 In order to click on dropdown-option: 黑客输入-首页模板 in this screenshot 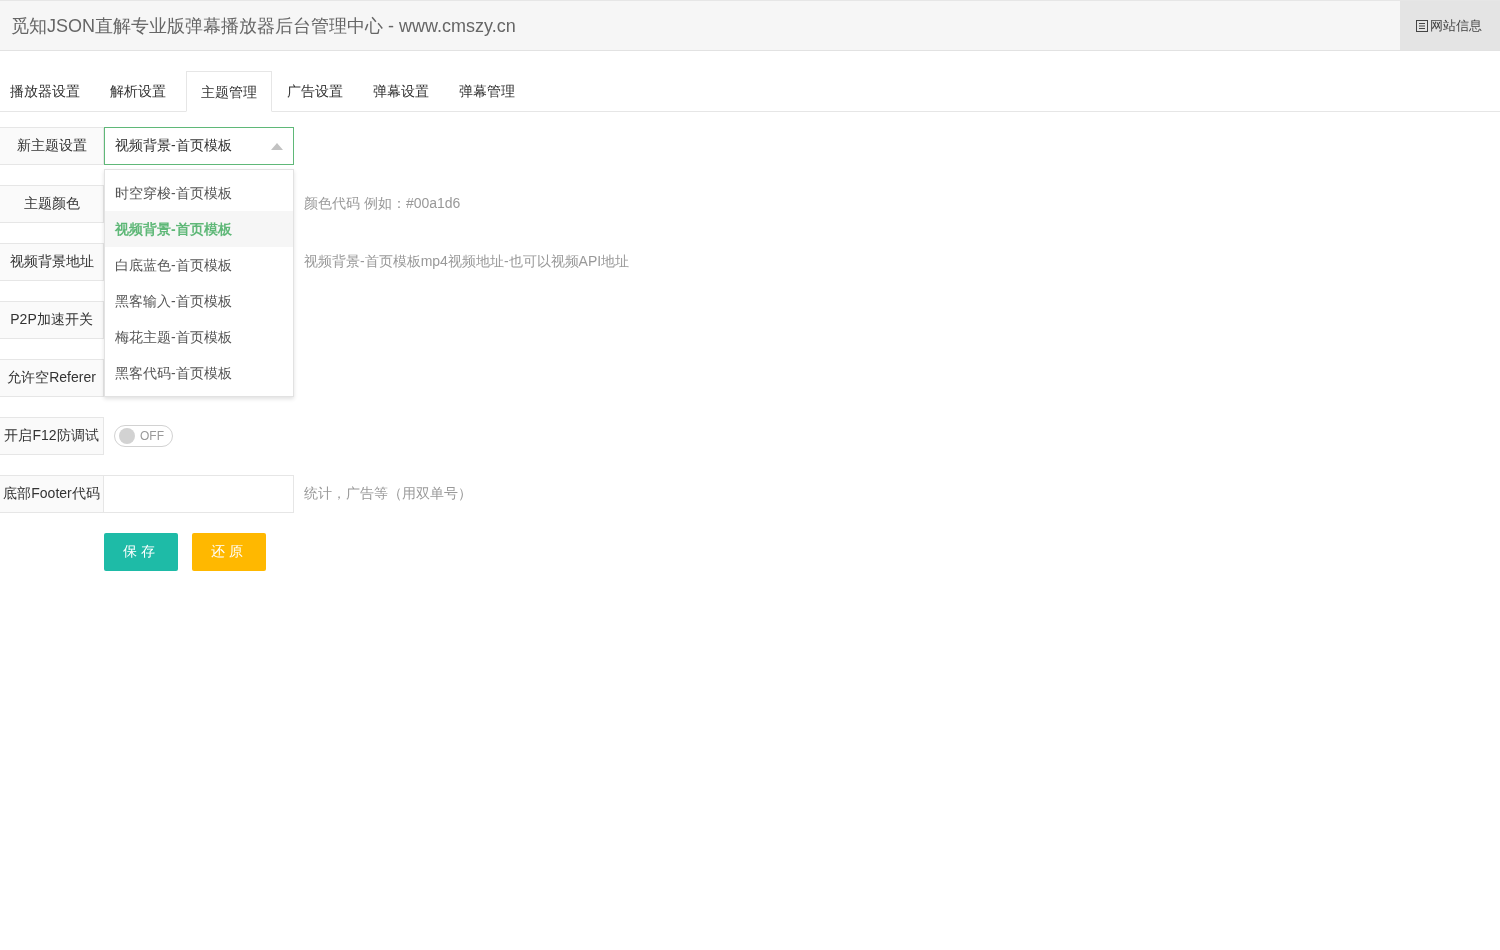, I will do `click(199, 301)`.